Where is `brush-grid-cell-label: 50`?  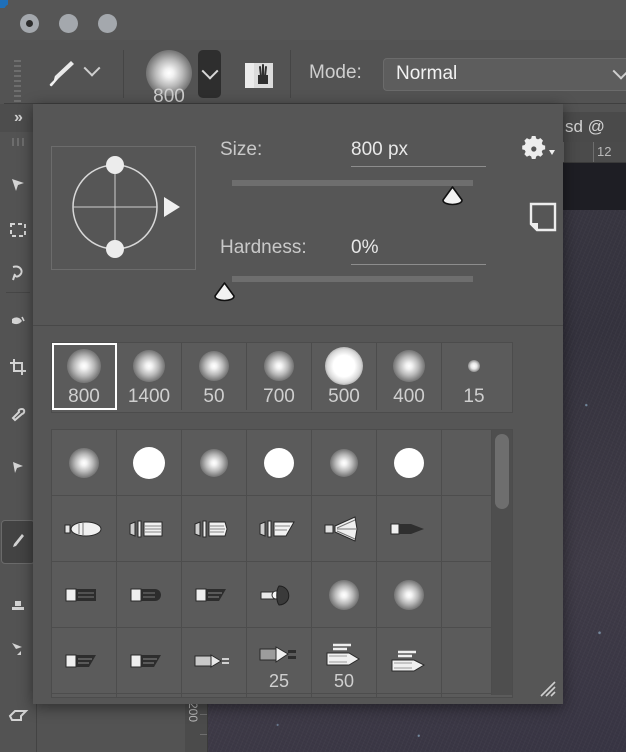
brush-grid-cell-label: 50 is located at coordinates (344, 681).